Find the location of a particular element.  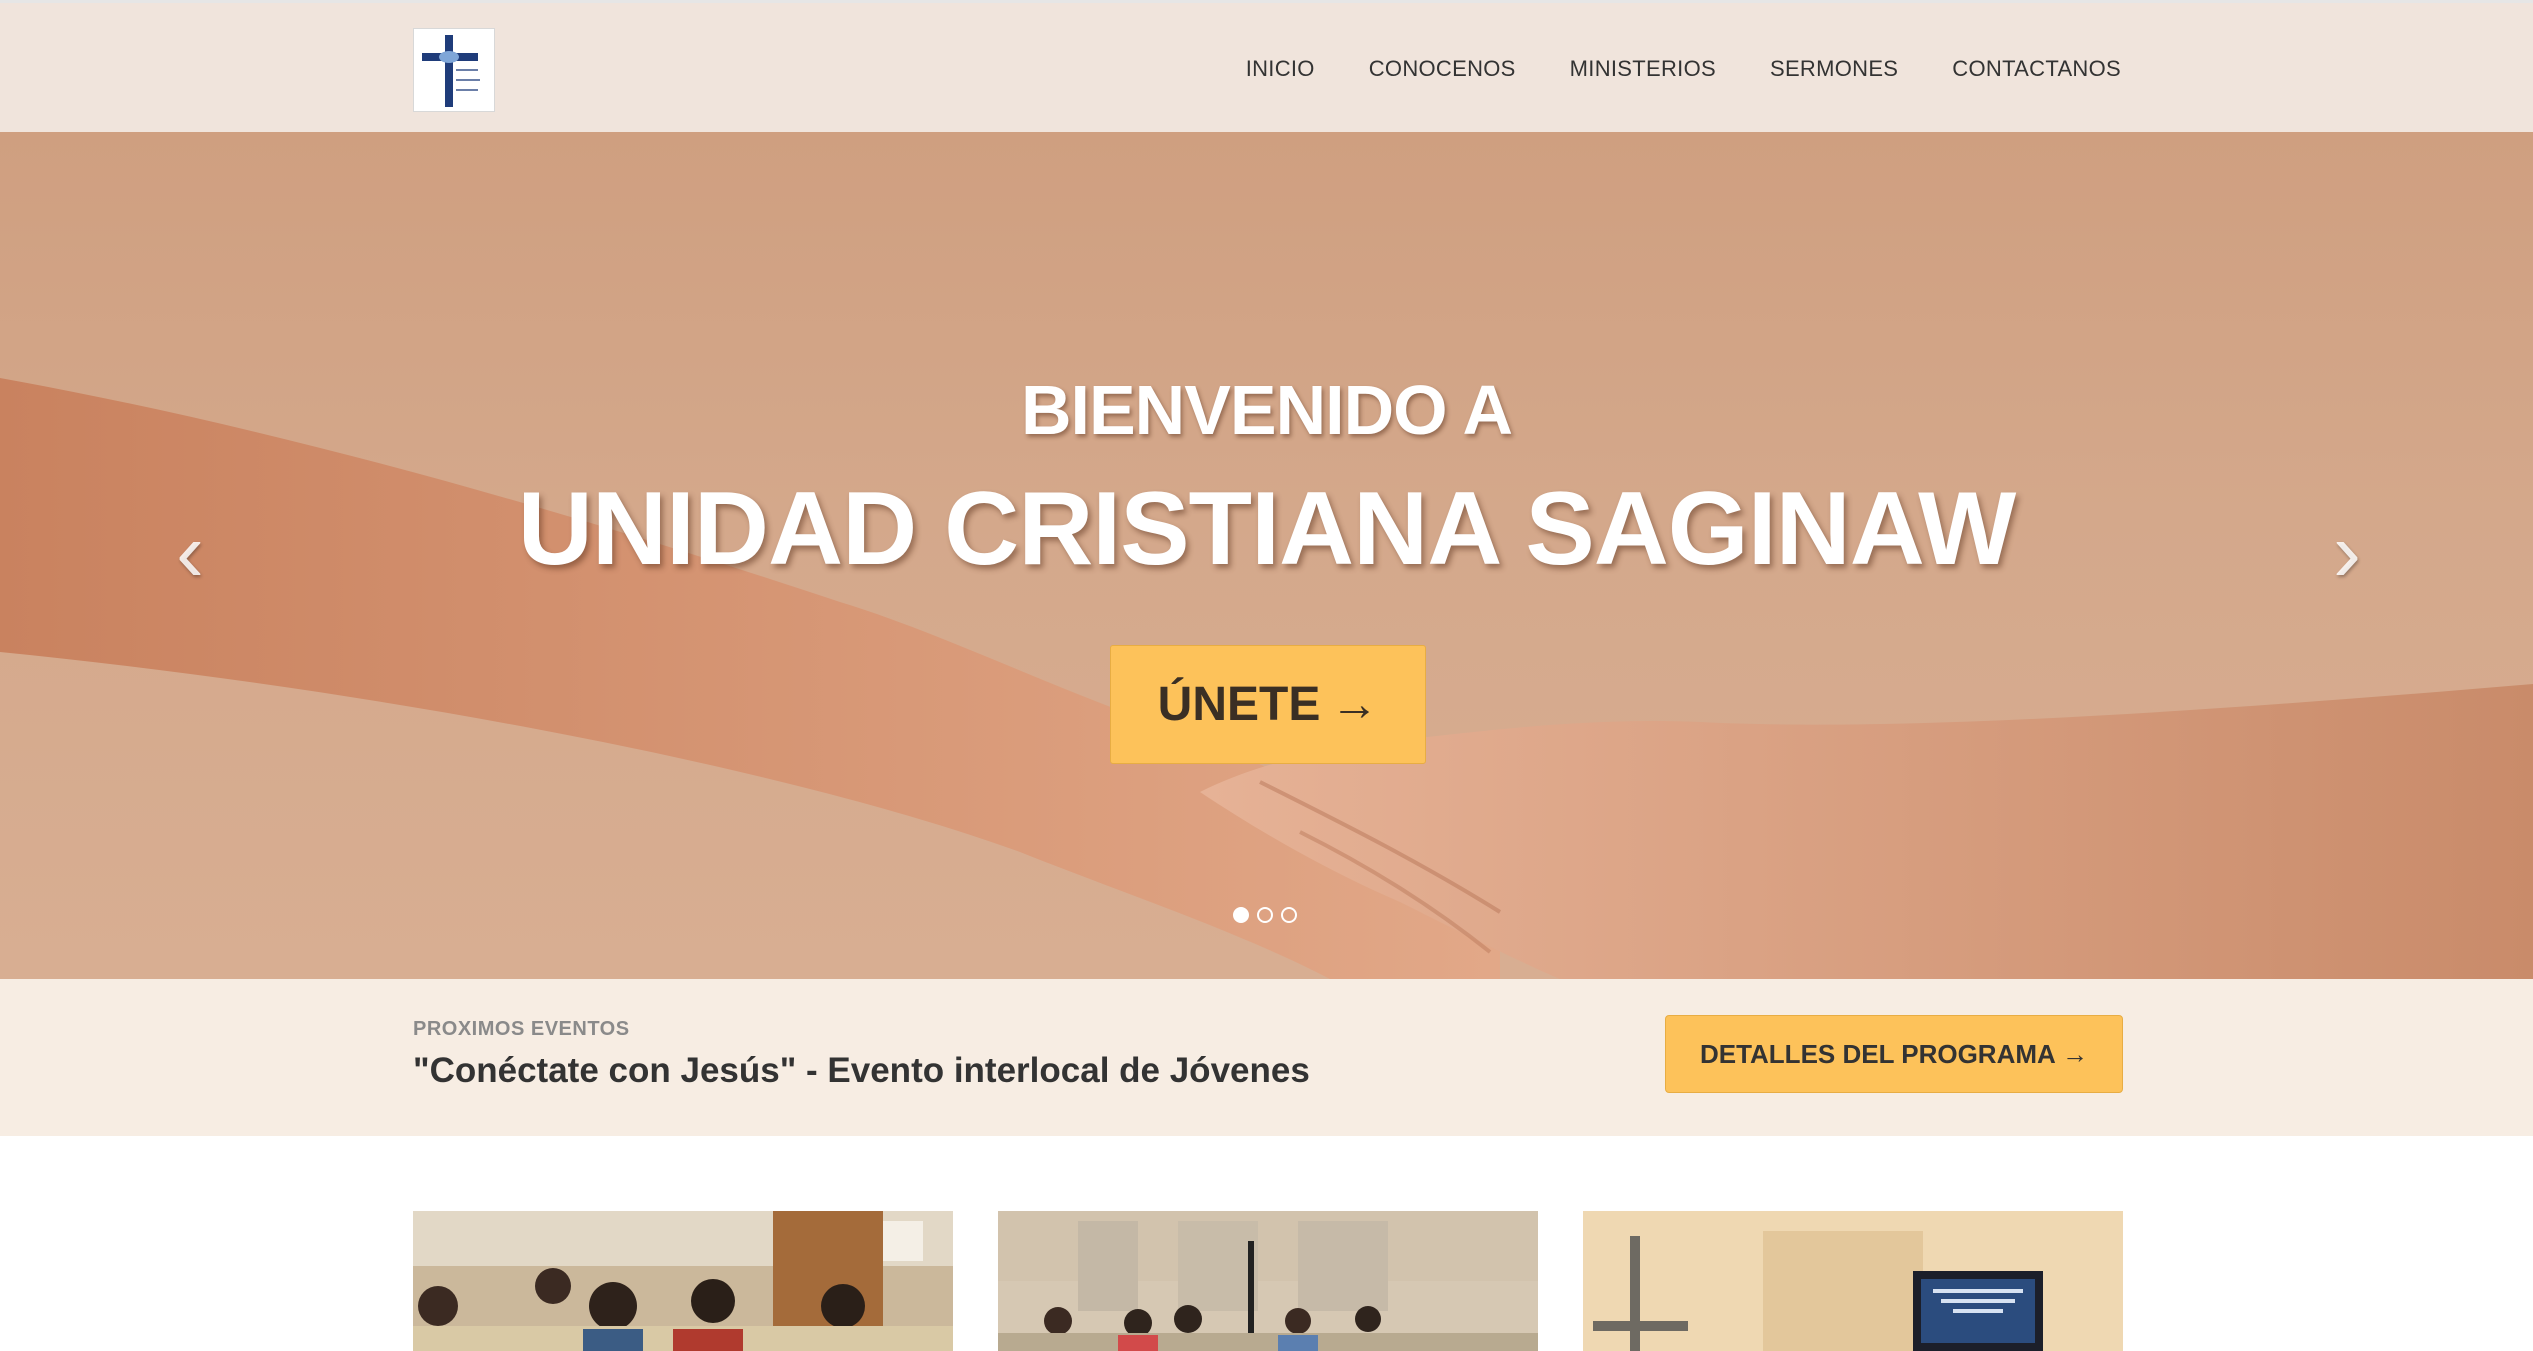

chevron-right-icon: › is located at coordinates (2347, 552).